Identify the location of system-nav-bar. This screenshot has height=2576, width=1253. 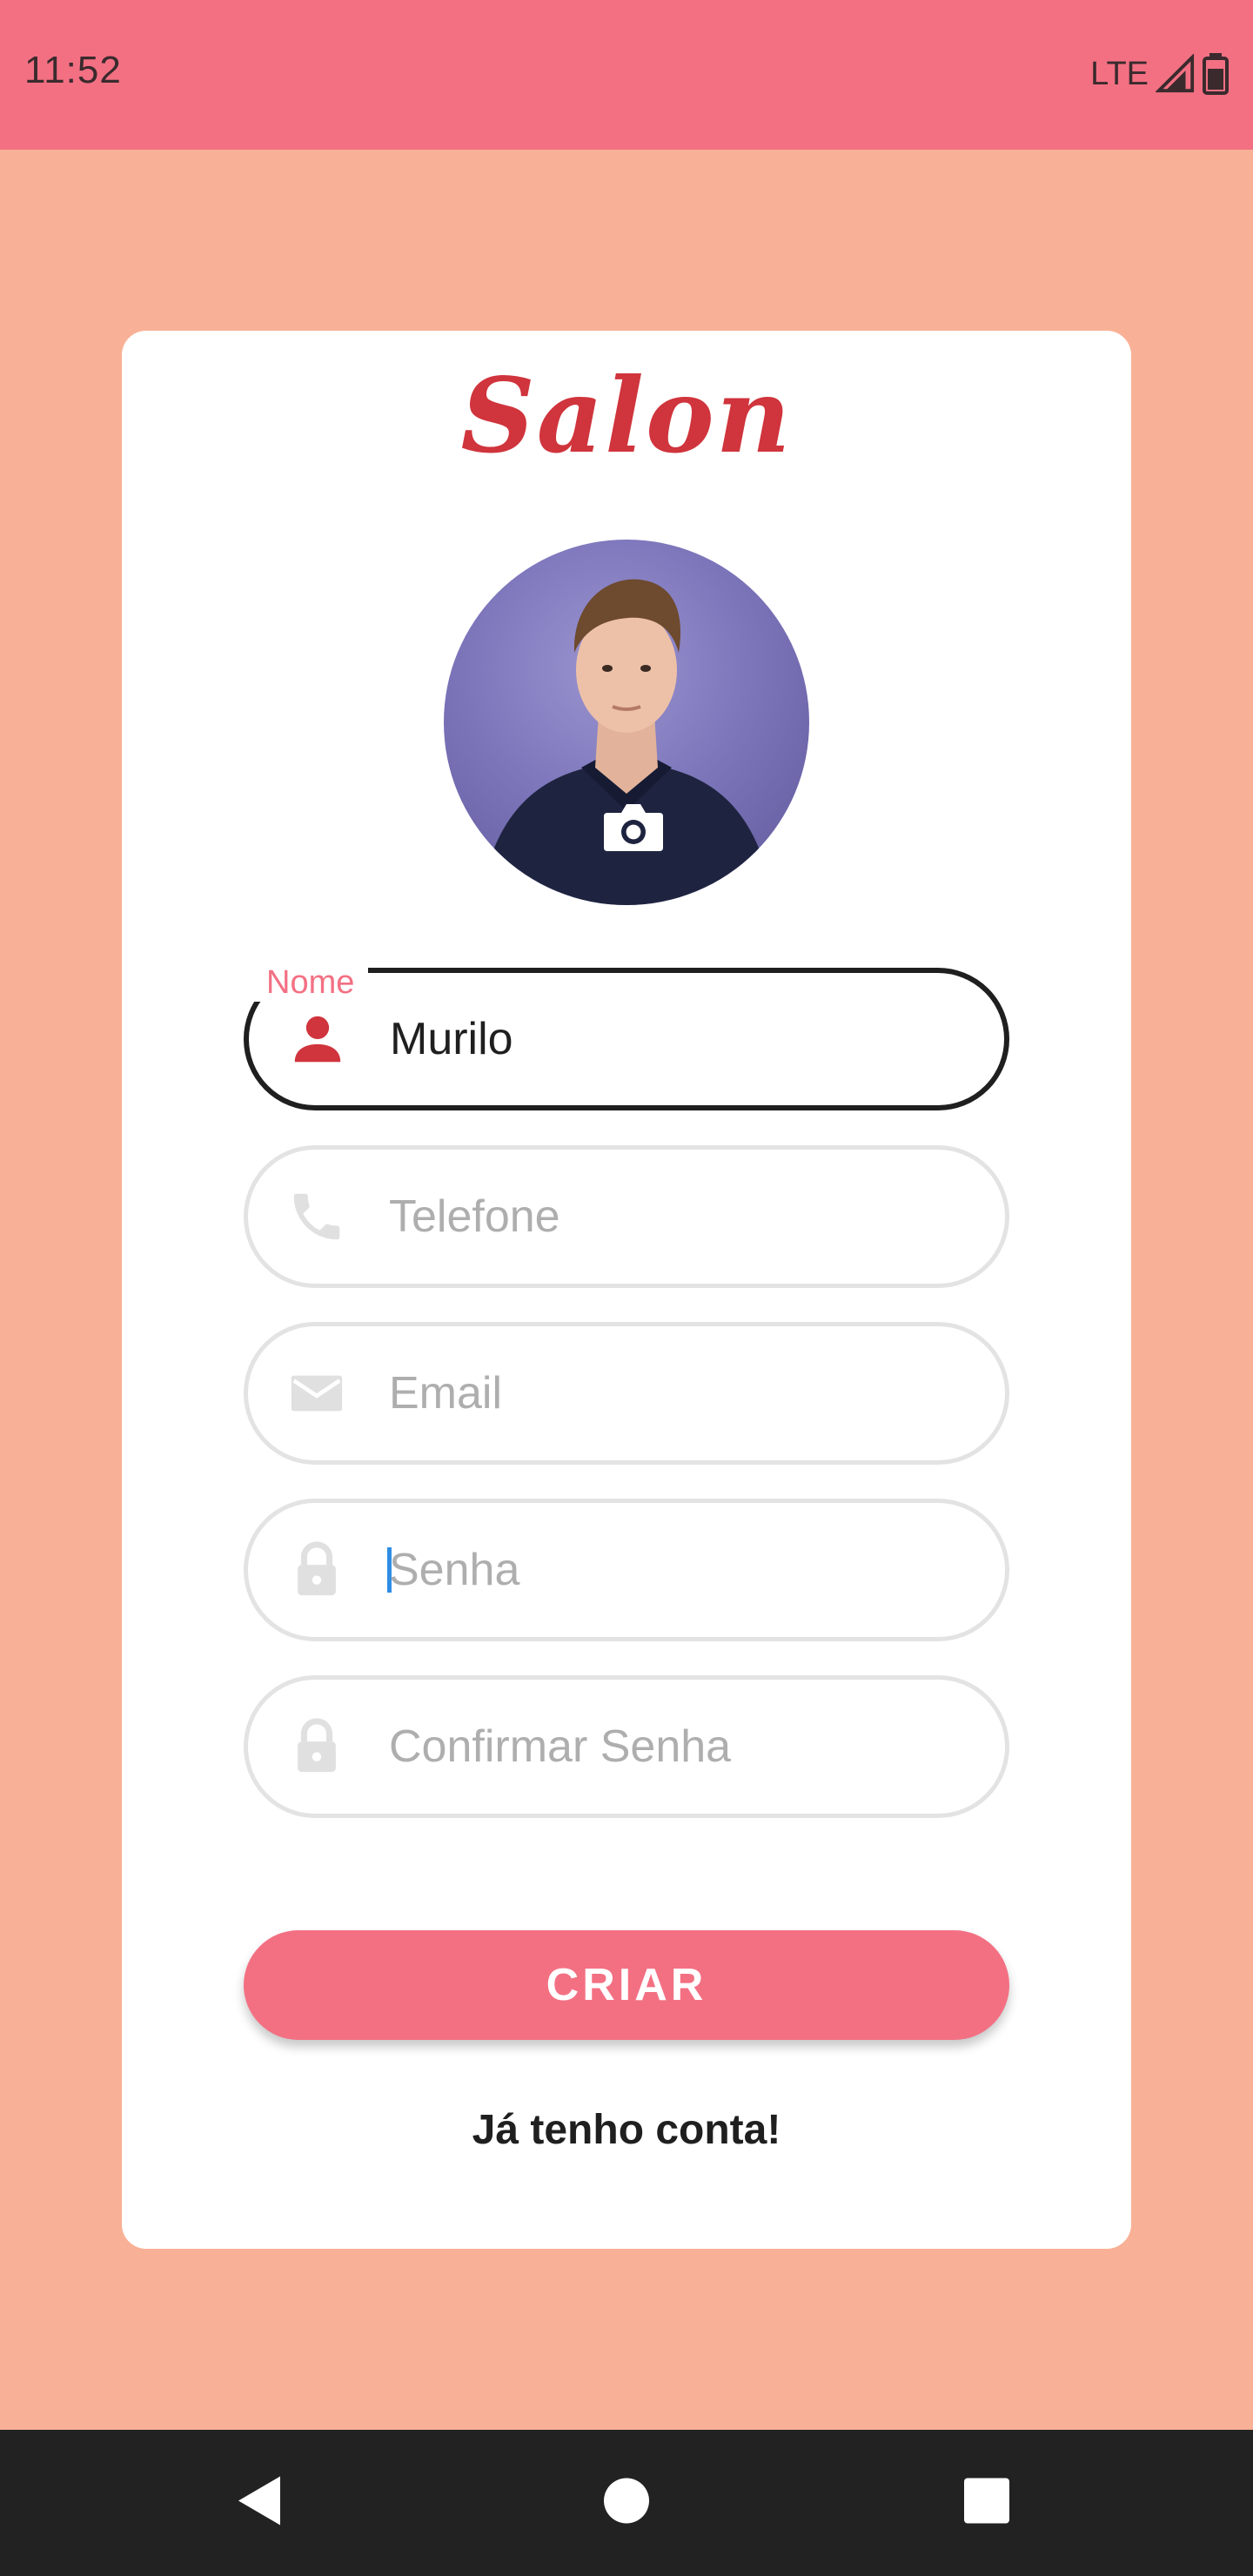
(626, 2503).